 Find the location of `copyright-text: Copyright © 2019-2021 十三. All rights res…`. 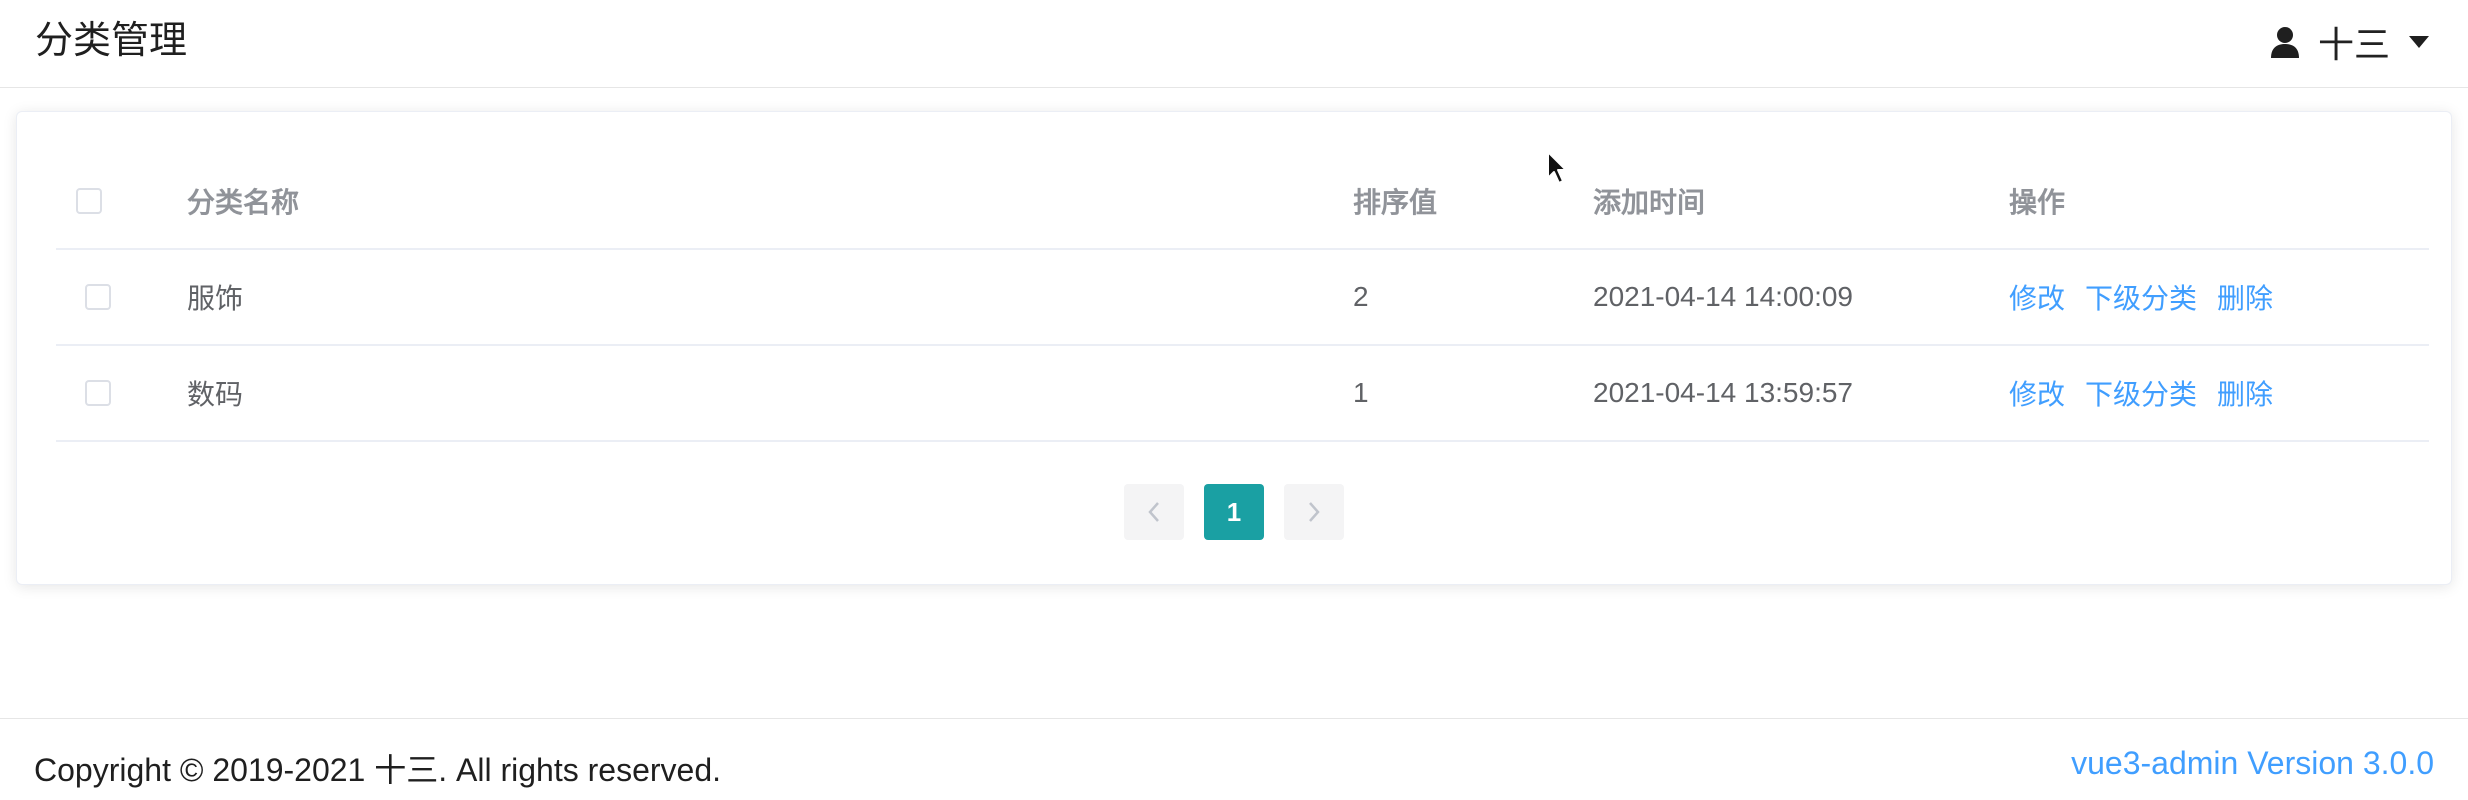

copyright-text: Copyright © 2019-2021 十三. All rights res… is located at coordinates (378, 770).